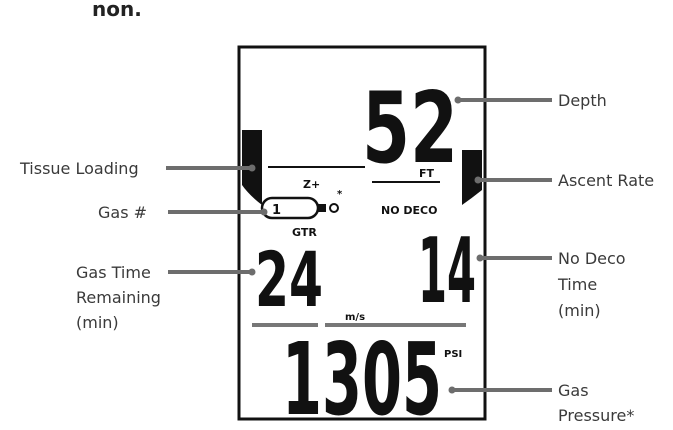 The width and height of the screenshot is (673, 430). I want to click on heading-fragment: non., so click(117, 10).